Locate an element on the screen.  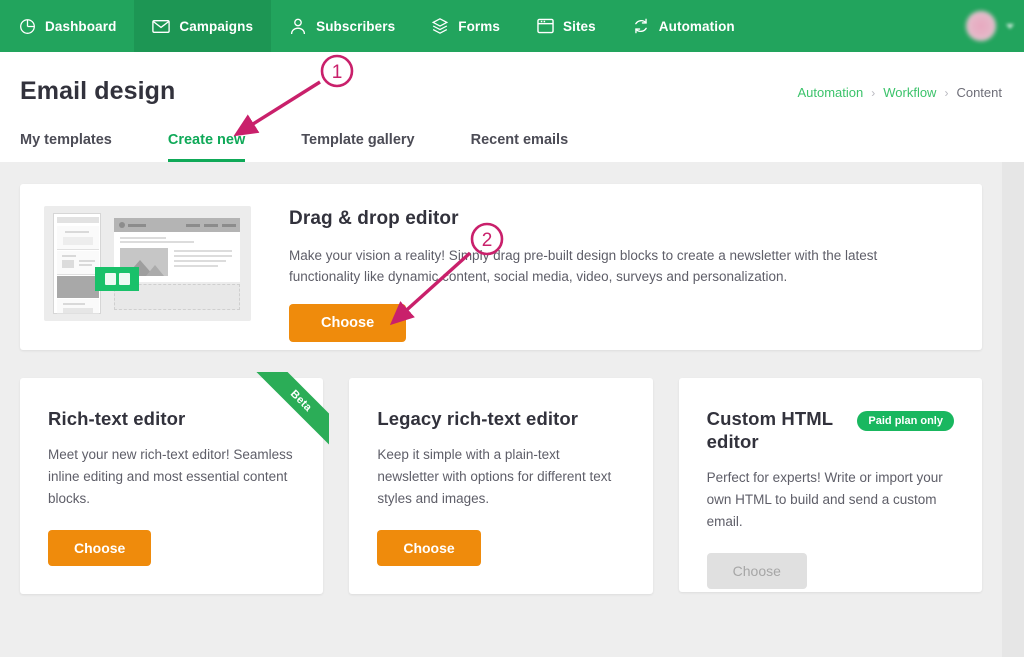
nav-item-automation: Automation is located at coordinates (683, 26).